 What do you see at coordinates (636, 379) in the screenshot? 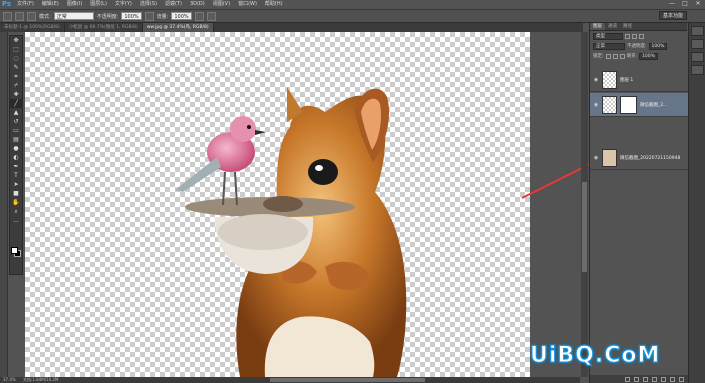
I see `layer-style-icon` at bounding box center [636, 379].